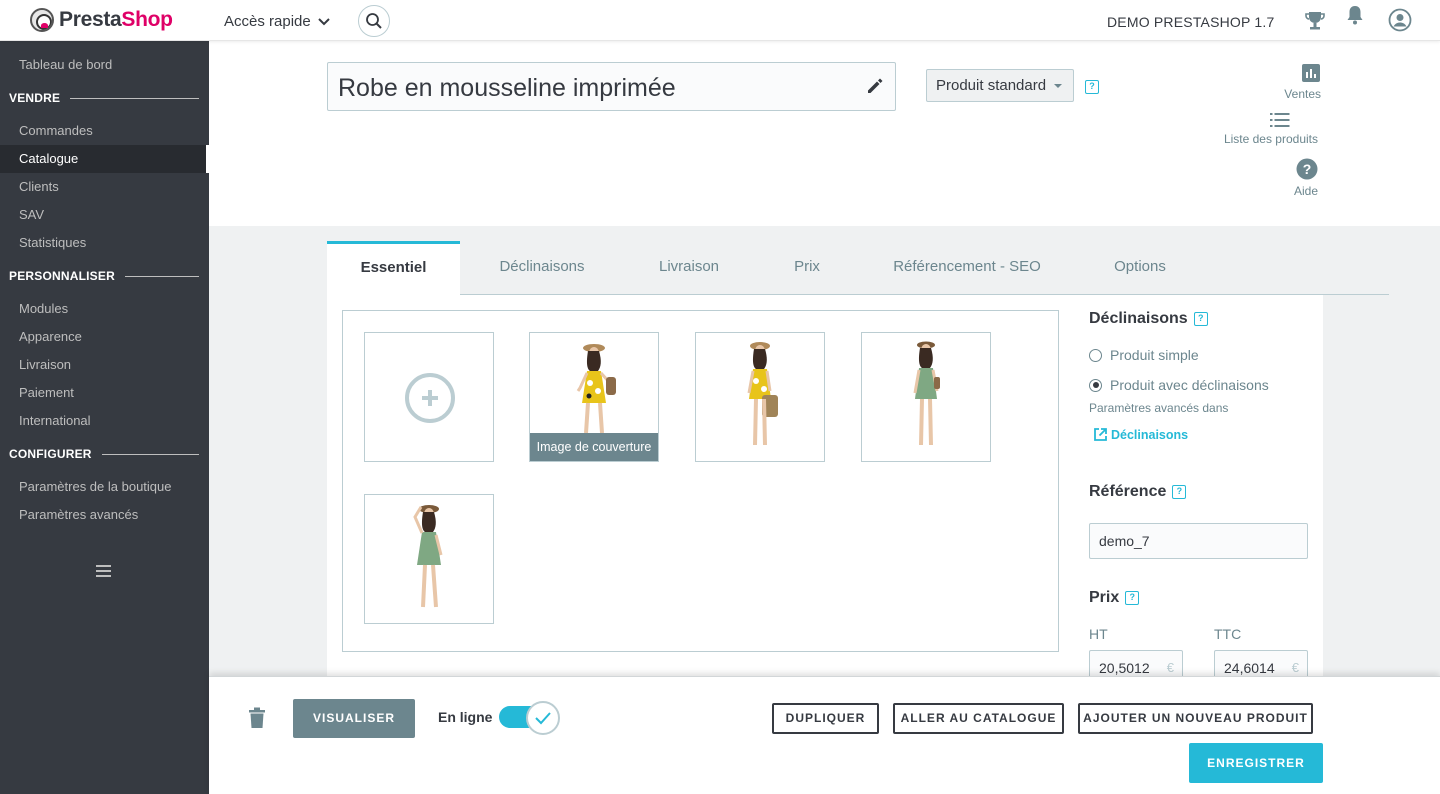  I want to click on cover-image-label: Image de couverture, so click(594, 447).